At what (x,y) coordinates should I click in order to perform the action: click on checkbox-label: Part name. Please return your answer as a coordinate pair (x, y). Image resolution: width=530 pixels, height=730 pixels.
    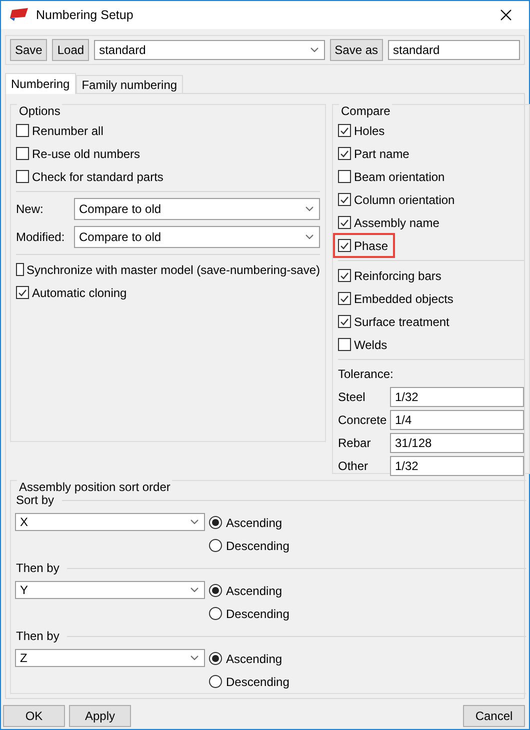
    Looking at the image, I should click on (382, 153).